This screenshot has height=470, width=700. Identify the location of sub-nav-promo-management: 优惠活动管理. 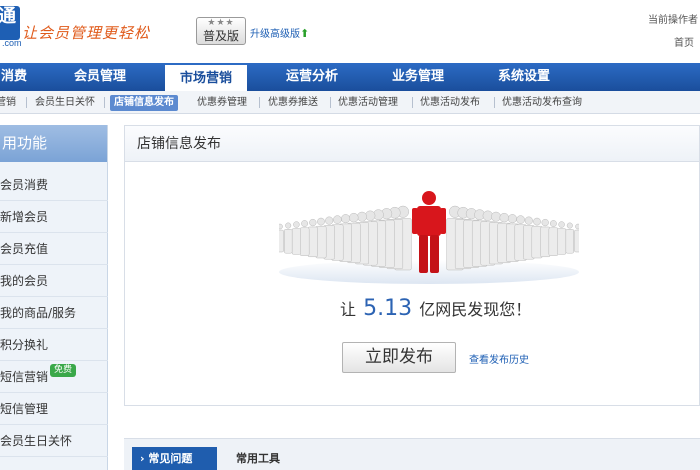
(368, 103).